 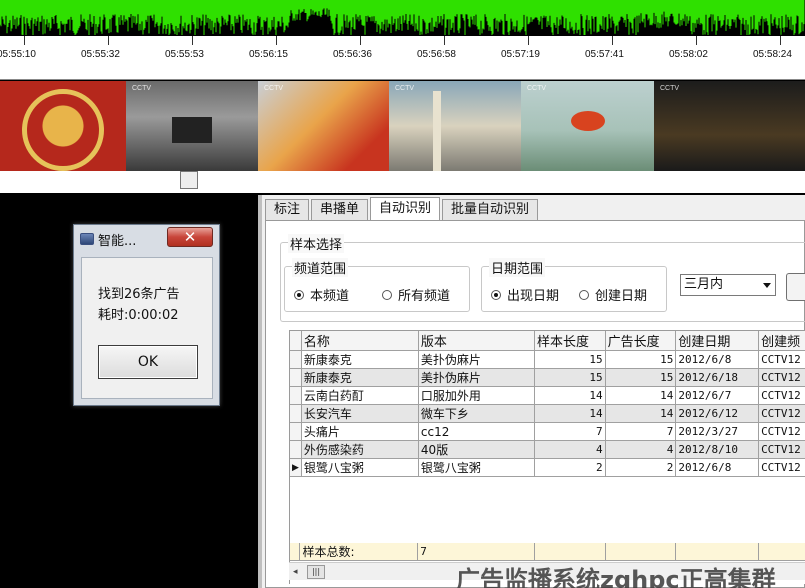 I want to click on radio-label: 创建日期, so click(x=621, y=296).